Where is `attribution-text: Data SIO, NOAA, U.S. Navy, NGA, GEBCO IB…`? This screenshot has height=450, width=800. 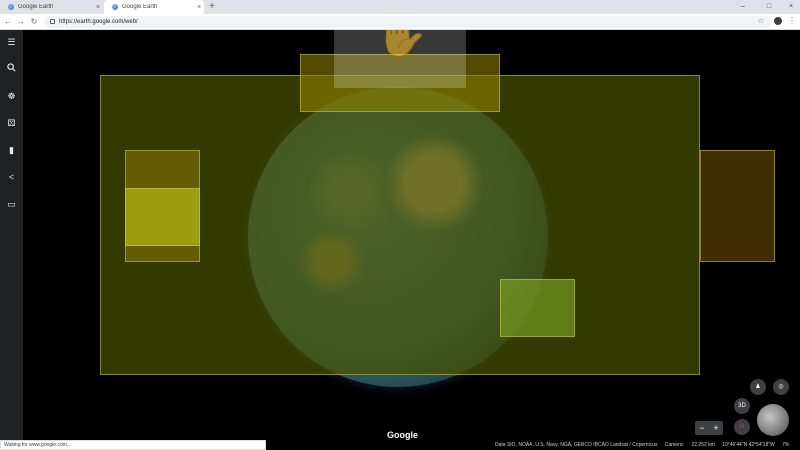
attribution-text: Data SIO, NOAA, U.S. Navy, NGA, GEBCO IB… is located at coordinates (576, 445).